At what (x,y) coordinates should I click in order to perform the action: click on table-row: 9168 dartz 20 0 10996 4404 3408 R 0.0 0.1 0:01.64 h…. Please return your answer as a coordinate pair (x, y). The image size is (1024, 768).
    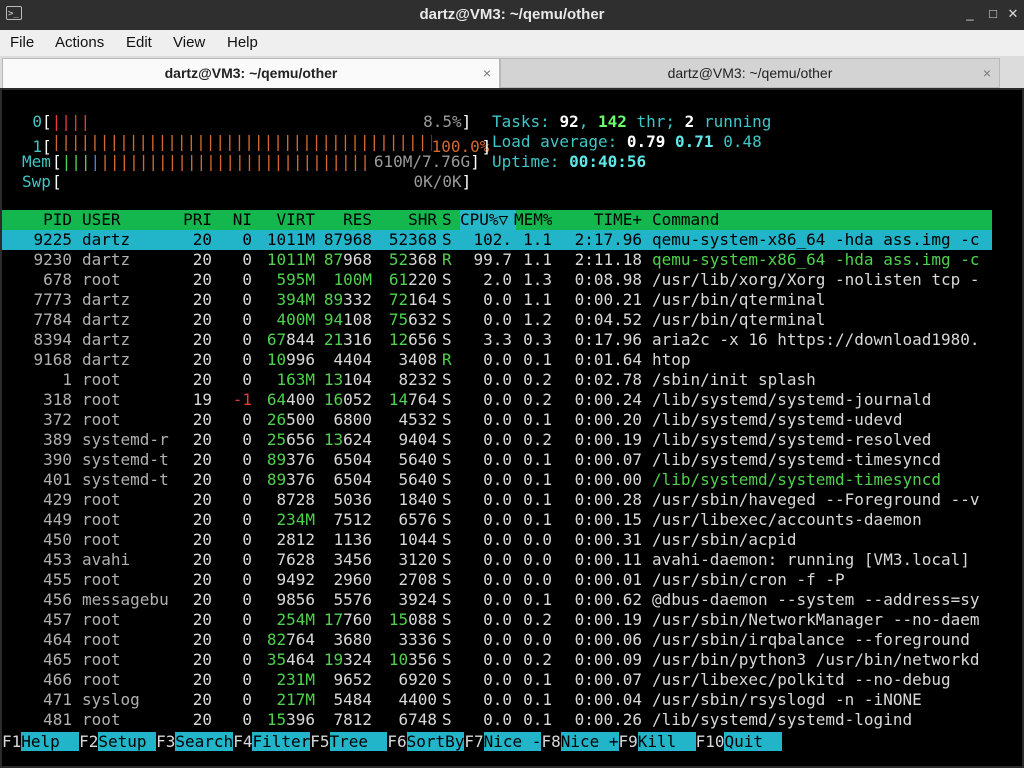
    Looking at the image, I should click on (497, 360).